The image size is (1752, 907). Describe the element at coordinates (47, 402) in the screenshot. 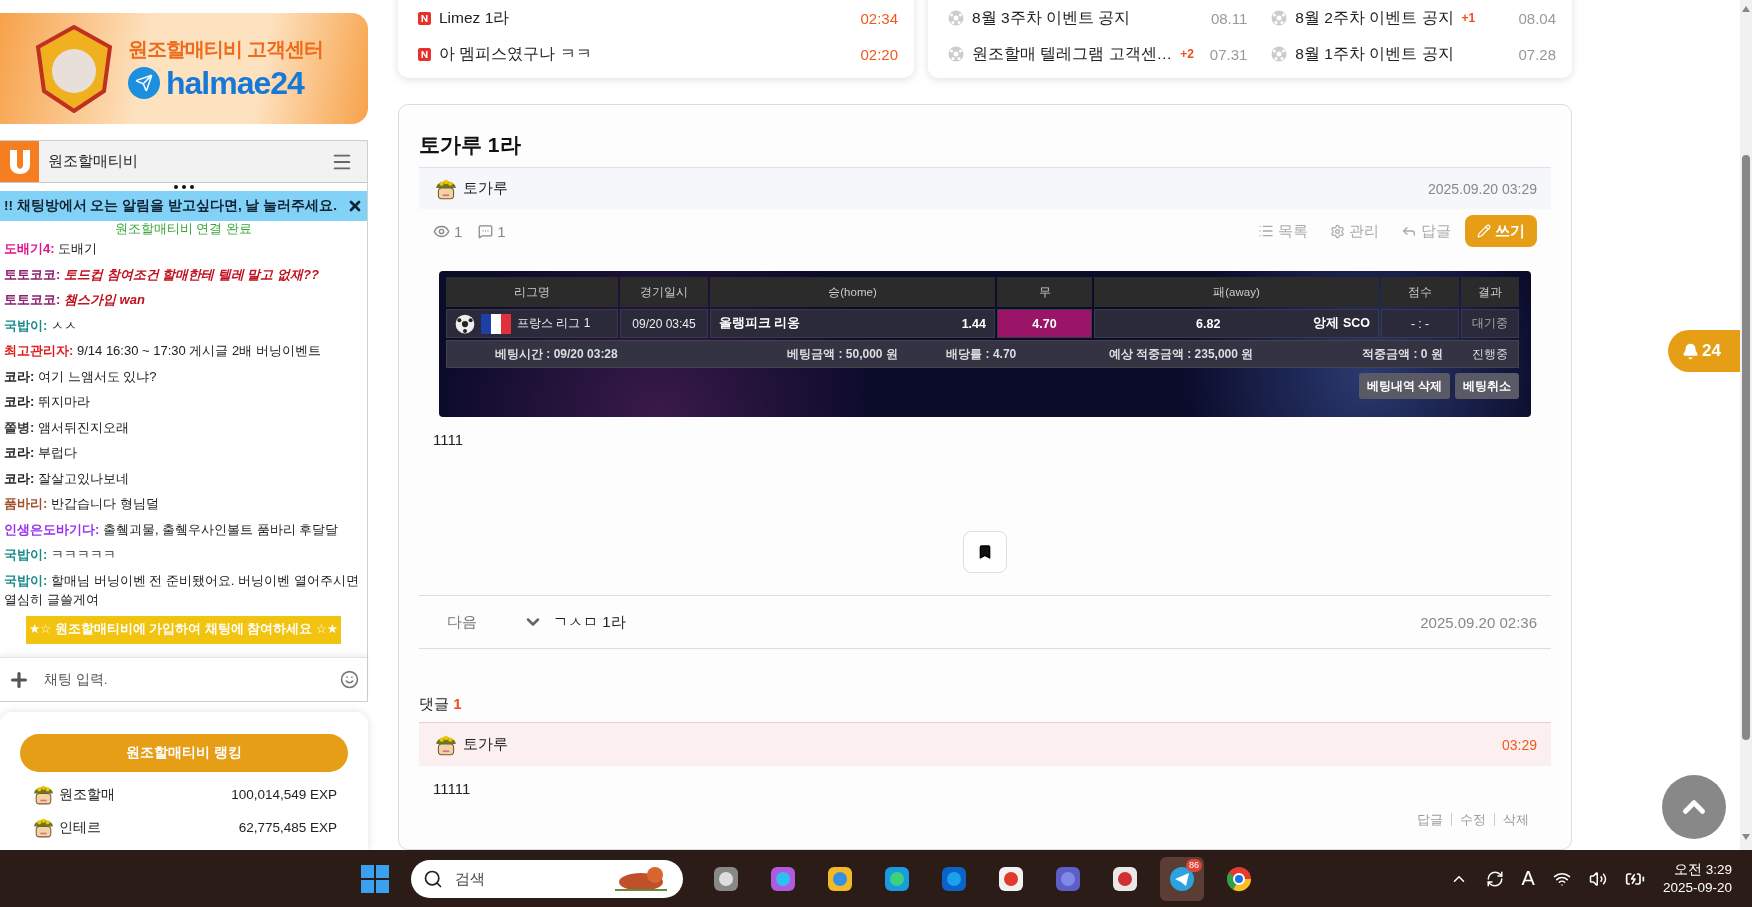

I see `chat-message: 코라: 뛰지마라` at that location.